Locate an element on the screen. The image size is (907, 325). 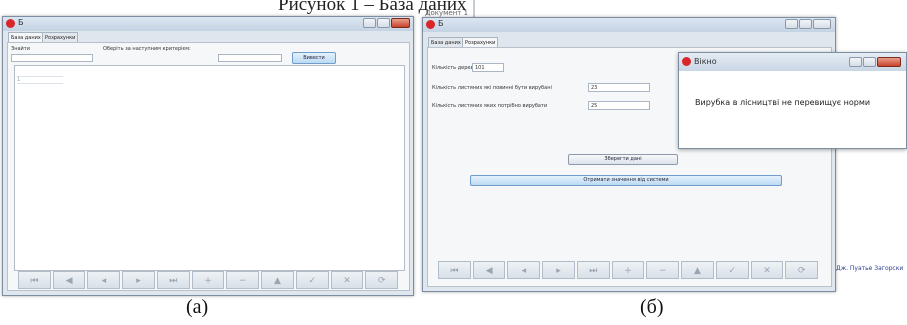
search-input is located at coordinates (52, 58).